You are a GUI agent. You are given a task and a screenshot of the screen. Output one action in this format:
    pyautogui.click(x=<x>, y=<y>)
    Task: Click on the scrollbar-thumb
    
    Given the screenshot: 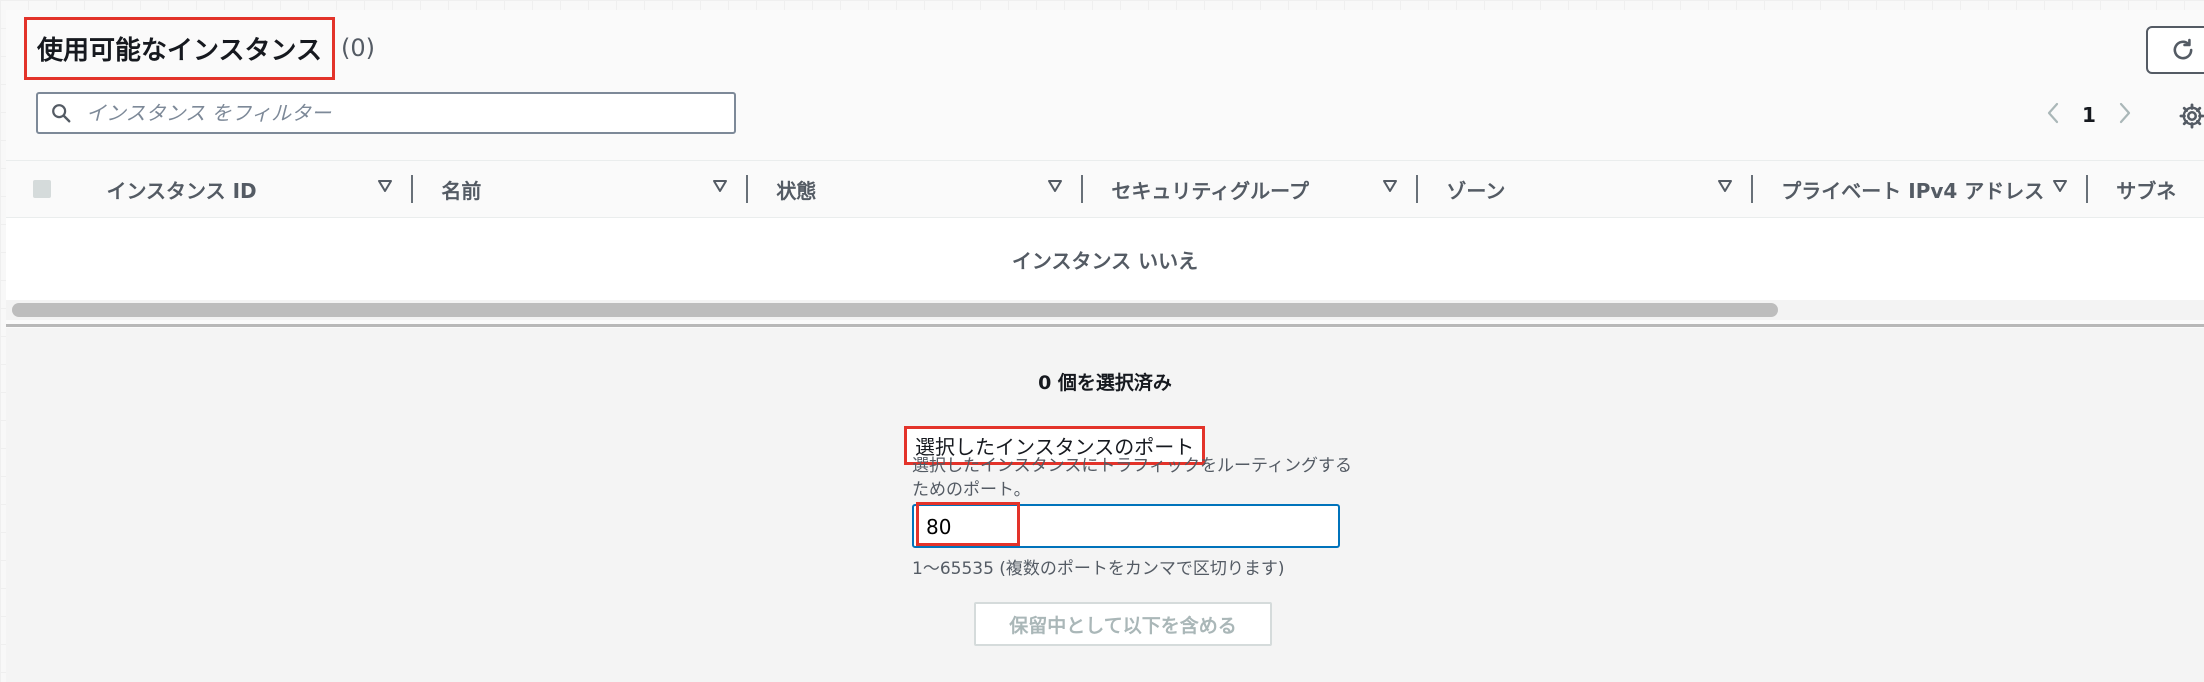 What is the action you would take?
    pyautogui.click(x=895, y=310)
    